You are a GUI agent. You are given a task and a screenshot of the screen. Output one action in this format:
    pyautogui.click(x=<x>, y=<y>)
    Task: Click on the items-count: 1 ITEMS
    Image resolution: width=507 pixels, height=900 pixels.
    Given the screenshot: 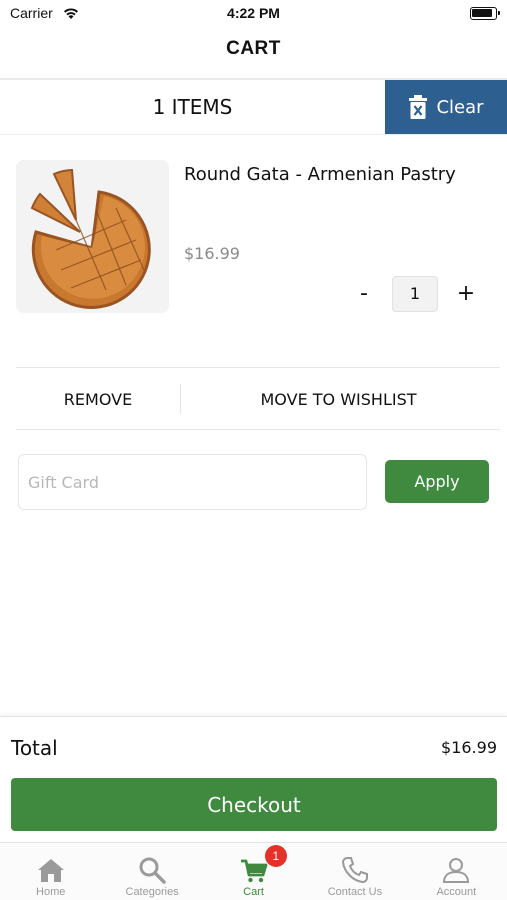 What is the action you would take?
    pyautogui.click(x=192, y=107)
    